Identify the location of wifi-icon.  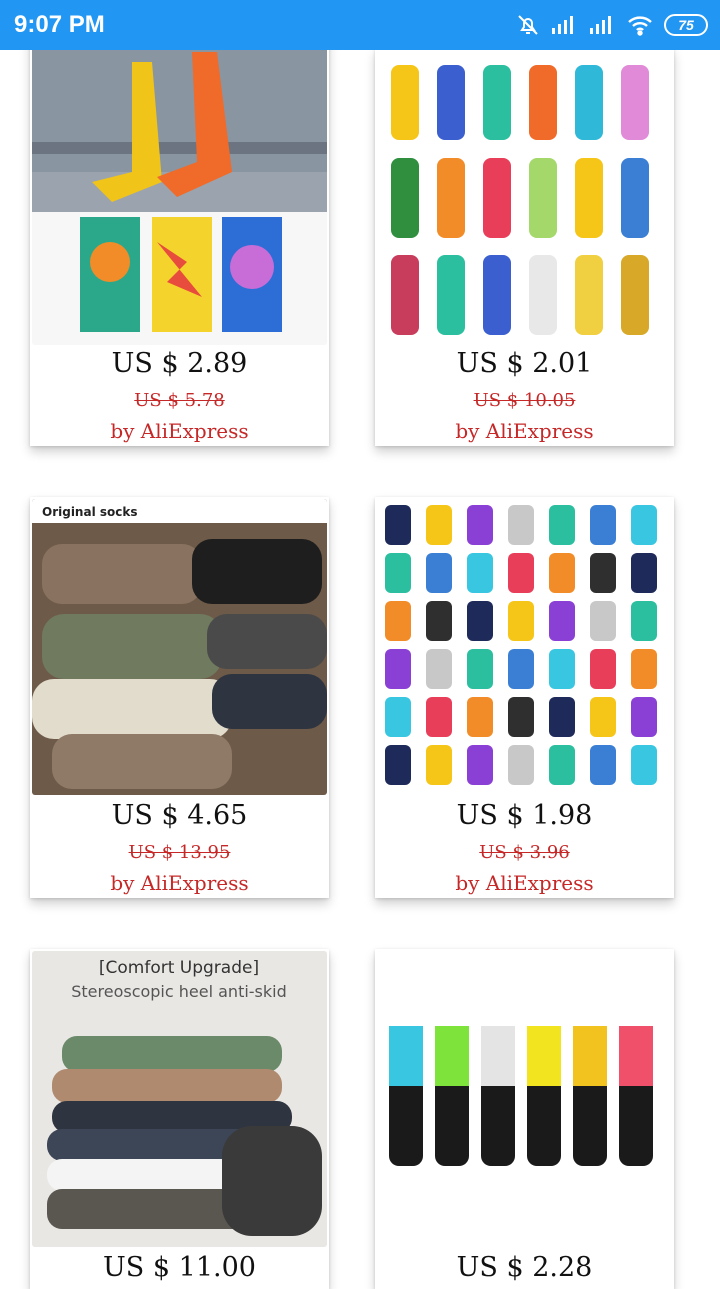
(640, 25).